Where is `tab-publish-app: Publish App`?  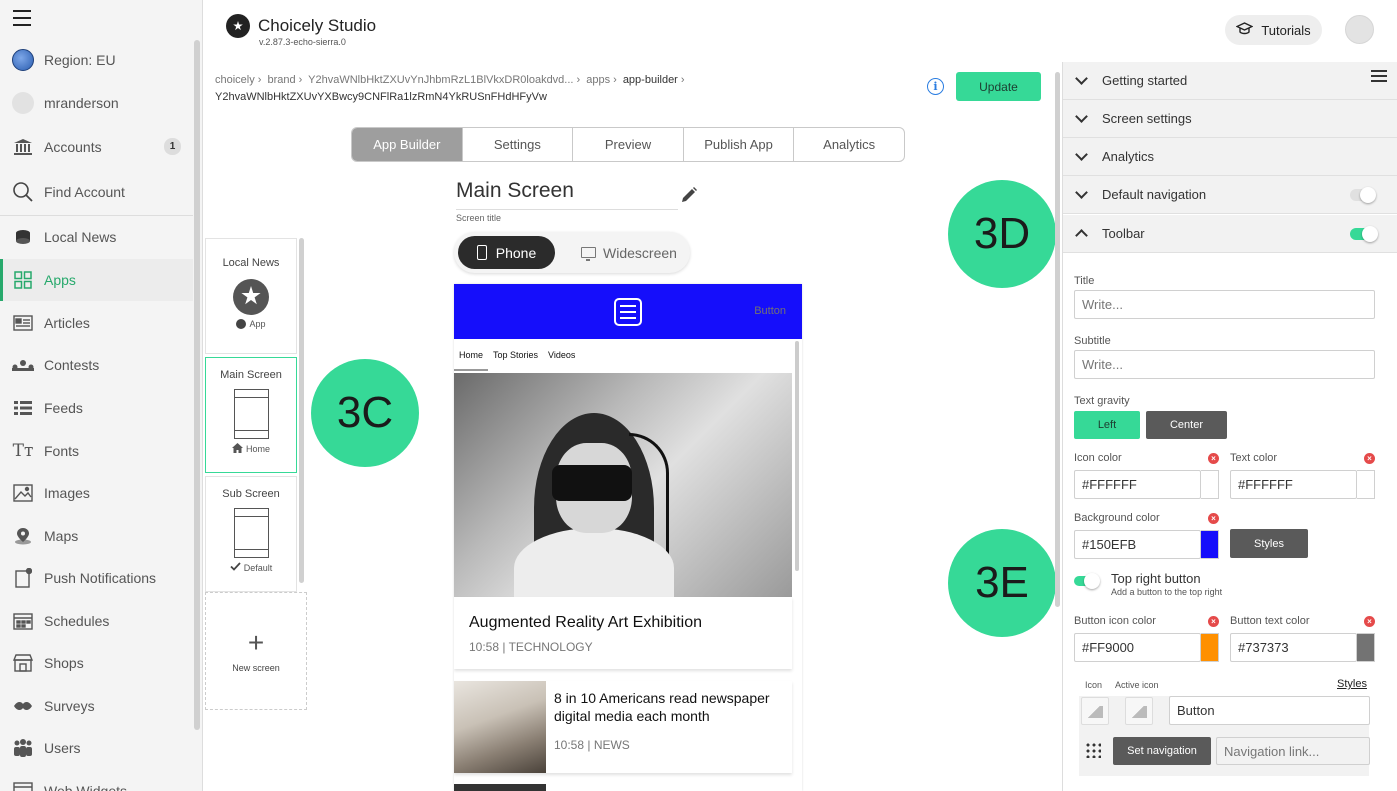
tab-publish-app: Publish App is located at coordinates (739, 144).